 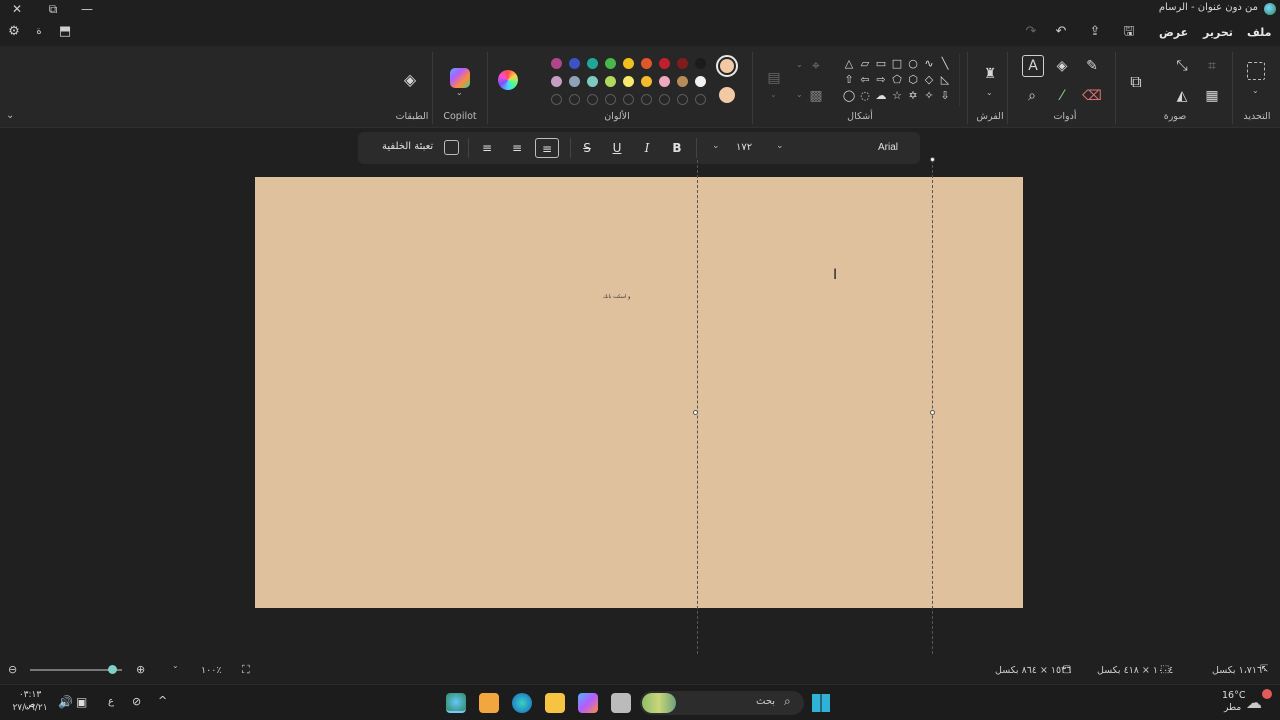 I want to click on edit-colors-icon, so click(x=508, y=80).